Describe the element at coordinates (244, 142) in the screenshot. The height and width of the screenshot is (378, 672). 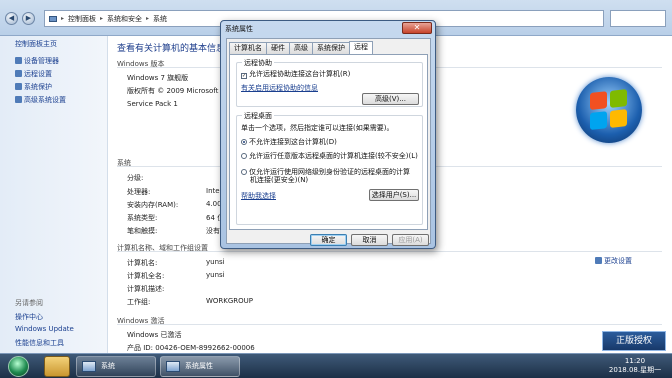
I see `radio-selected-icon` at that location.